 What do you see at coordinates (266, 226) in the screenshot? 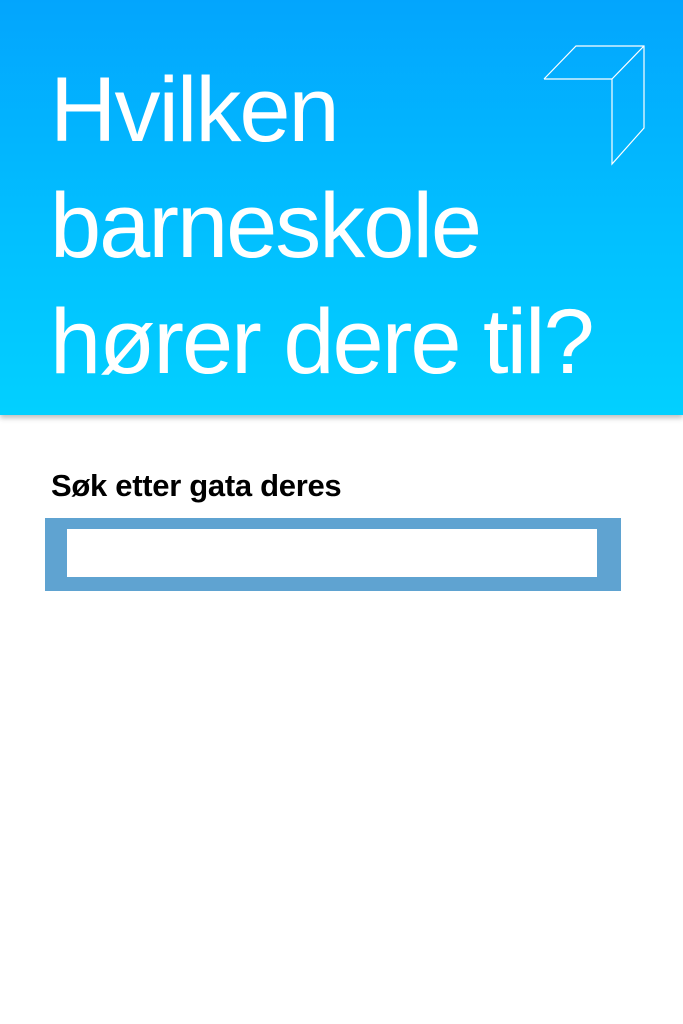
I see `title-line-2: barneskole` at bounding box center [266, 226].